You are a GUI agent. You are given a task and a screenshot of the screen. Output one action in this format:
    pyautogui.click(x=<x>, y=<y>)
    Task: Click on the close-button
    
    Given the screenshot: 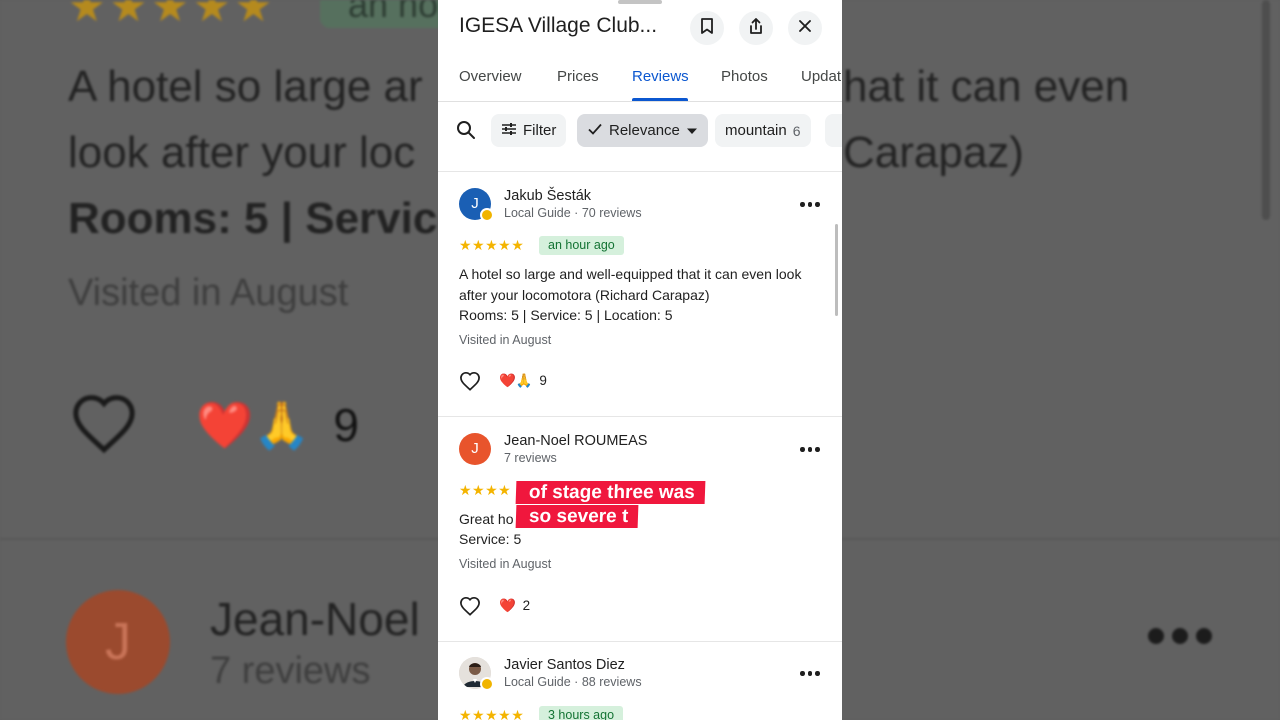 What is the action you would take?
    pyautogui.click(x=805, y=28)
    